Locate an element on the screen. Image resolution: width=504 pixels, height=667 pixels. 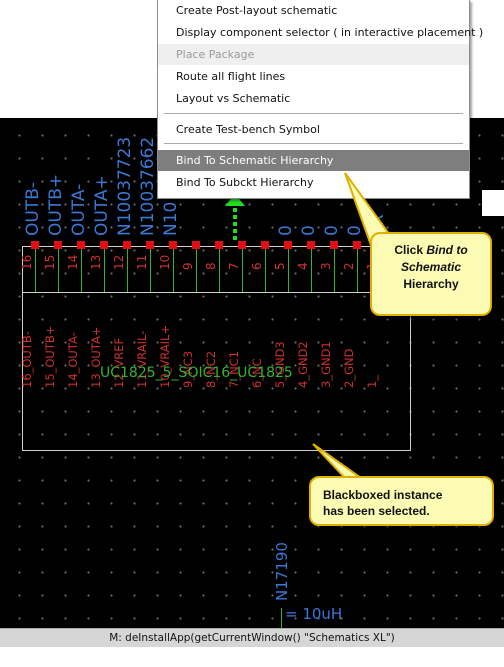
component-pin-row is located at coordinates (216, 292).